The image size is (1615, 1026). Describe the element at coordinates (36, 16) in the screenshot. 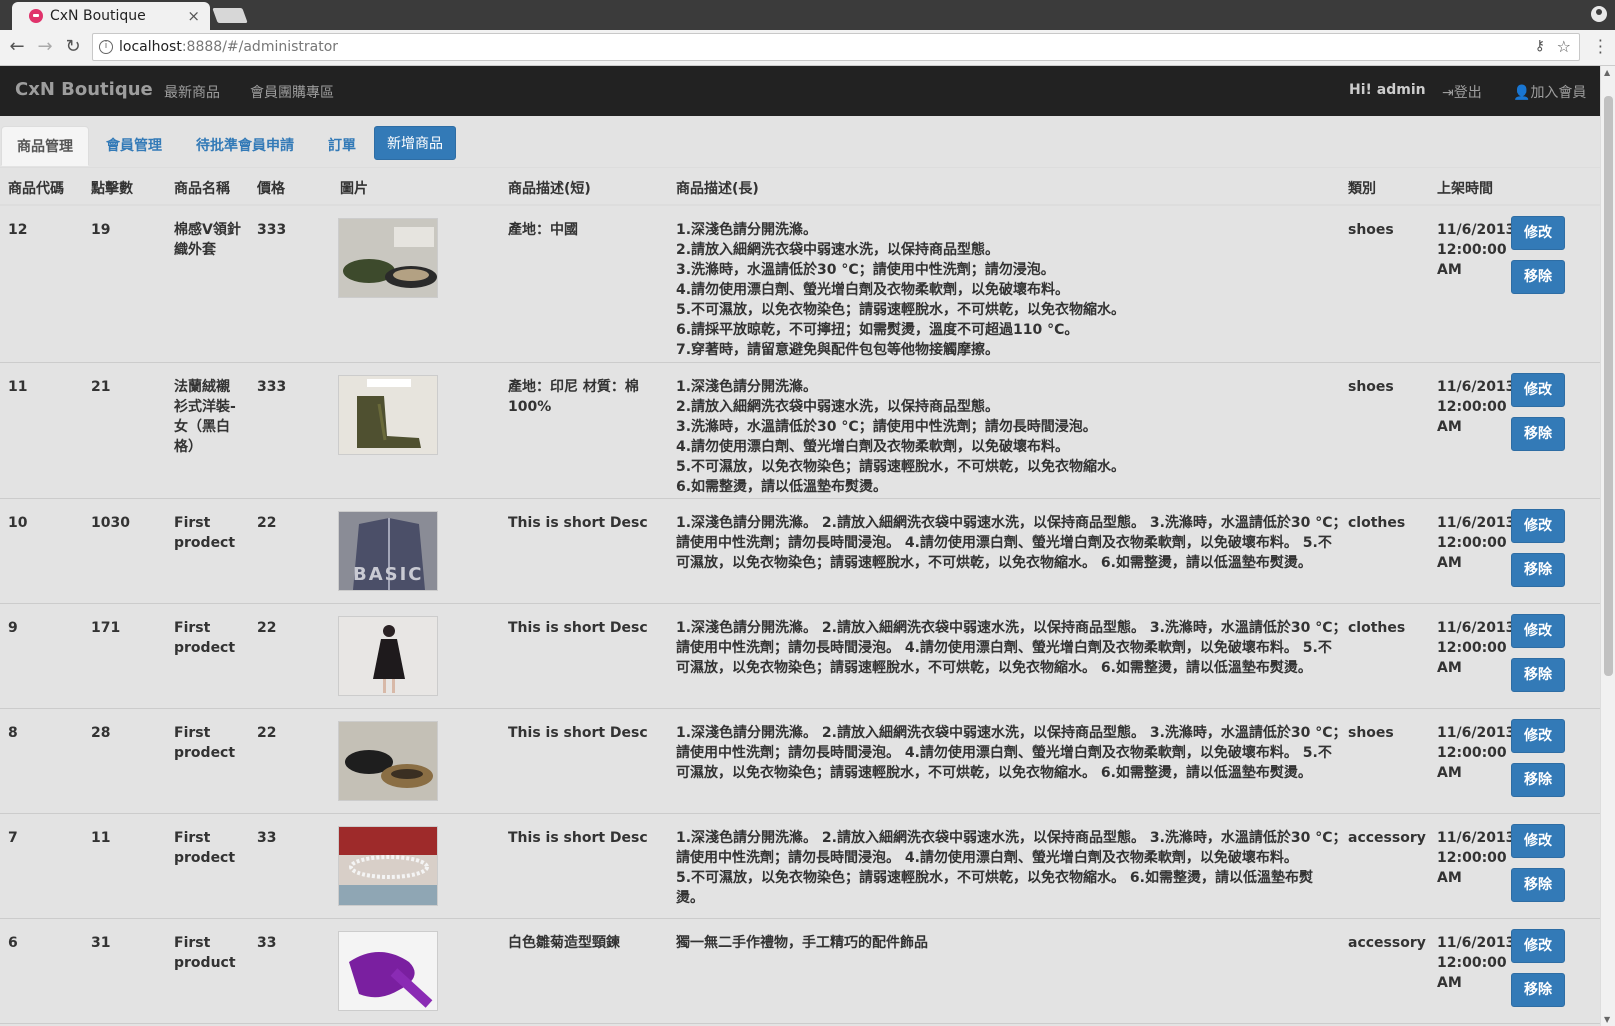

I see `favicon-icon` at that location.